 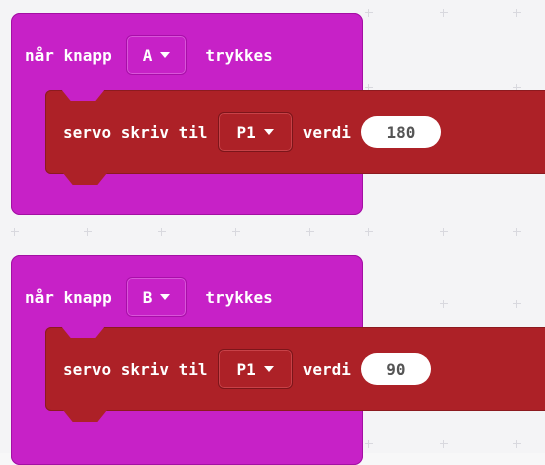 What do you see at coordinates (400, 132) in the screenshot?
I see `servo-value-input: 180` at bounding box center [400, 132].